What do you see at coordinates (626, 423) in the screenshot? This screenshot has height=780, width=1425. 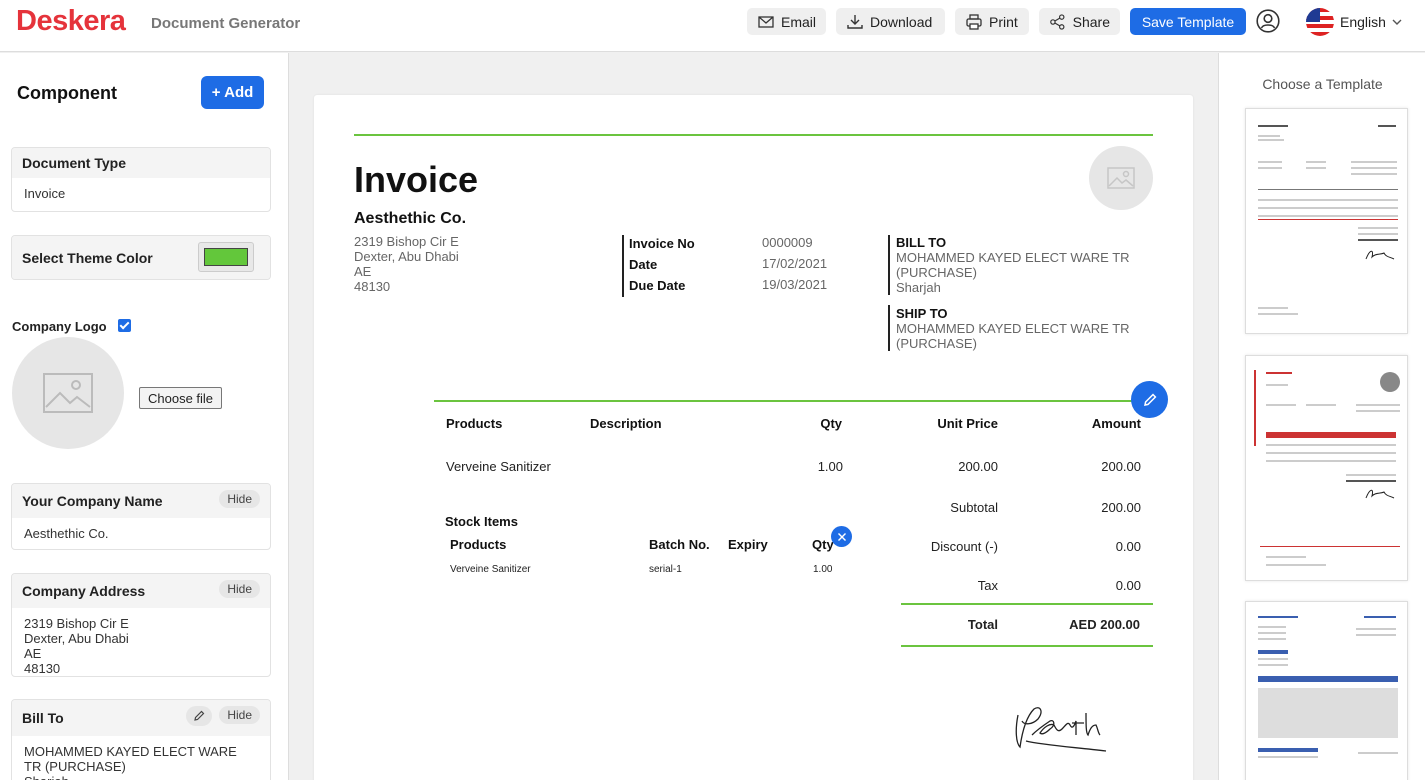 I see `col-description: Description` at bounding box center [626, 423].